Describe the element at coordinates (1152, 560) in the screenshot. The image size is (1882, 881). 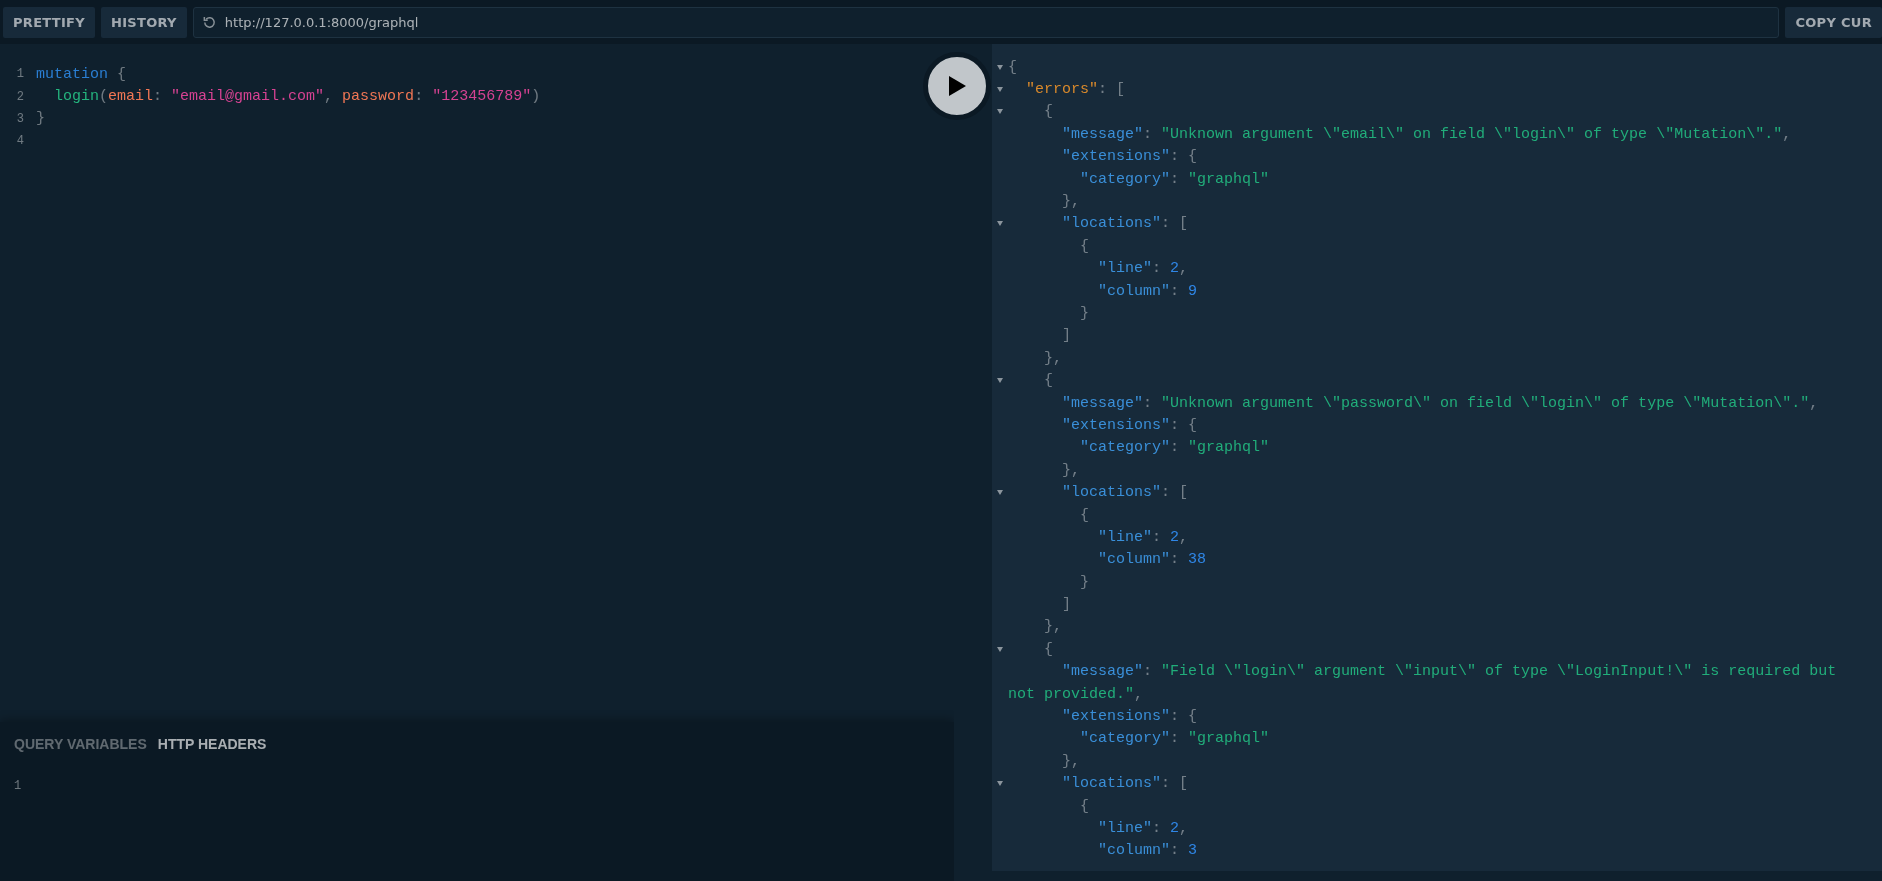
I see `code-line: "column": 38` at that location.